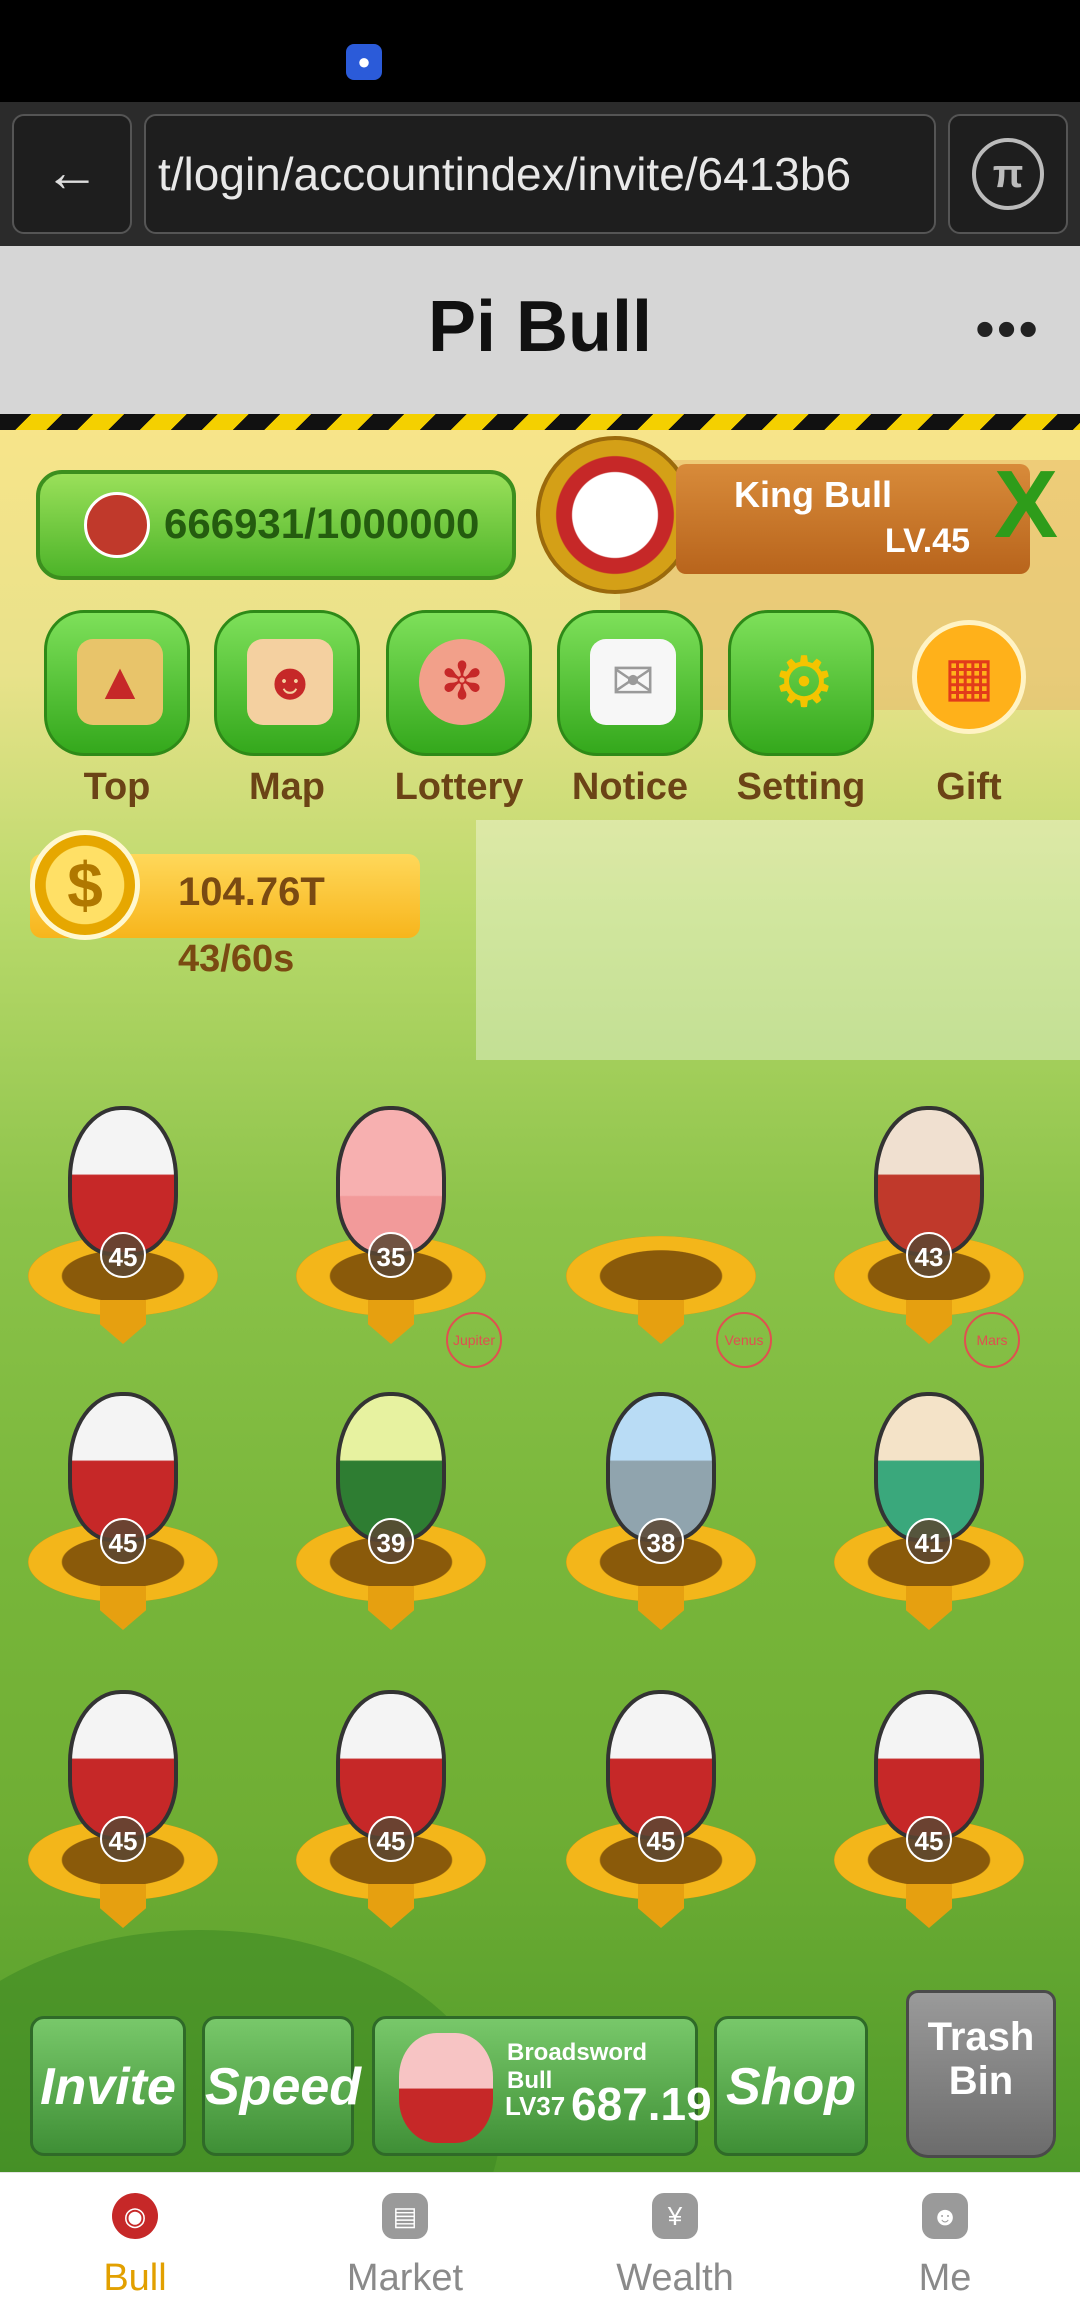 This screenshot has width=1080, height=2310. I want to click on jupiter-badge: Jupiter, so click(474, 1340).